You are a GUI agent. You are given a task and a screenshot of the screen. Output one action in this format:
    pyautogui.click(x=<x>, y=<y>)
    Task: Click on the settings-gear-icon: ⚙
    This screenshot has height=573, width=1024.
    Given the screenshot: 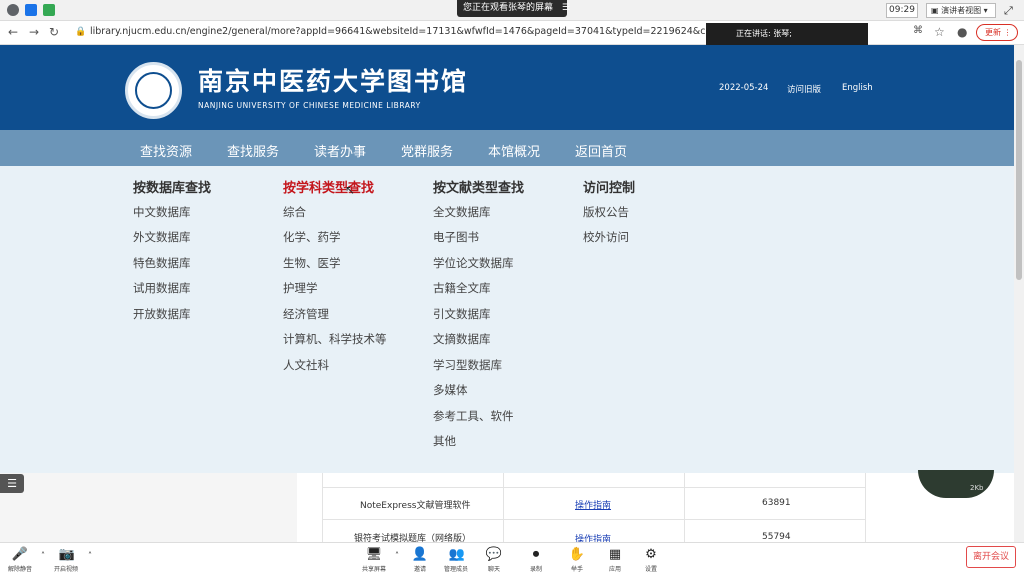 What is the action you would take?
    pyautogui.click(x=651, y=554)
    